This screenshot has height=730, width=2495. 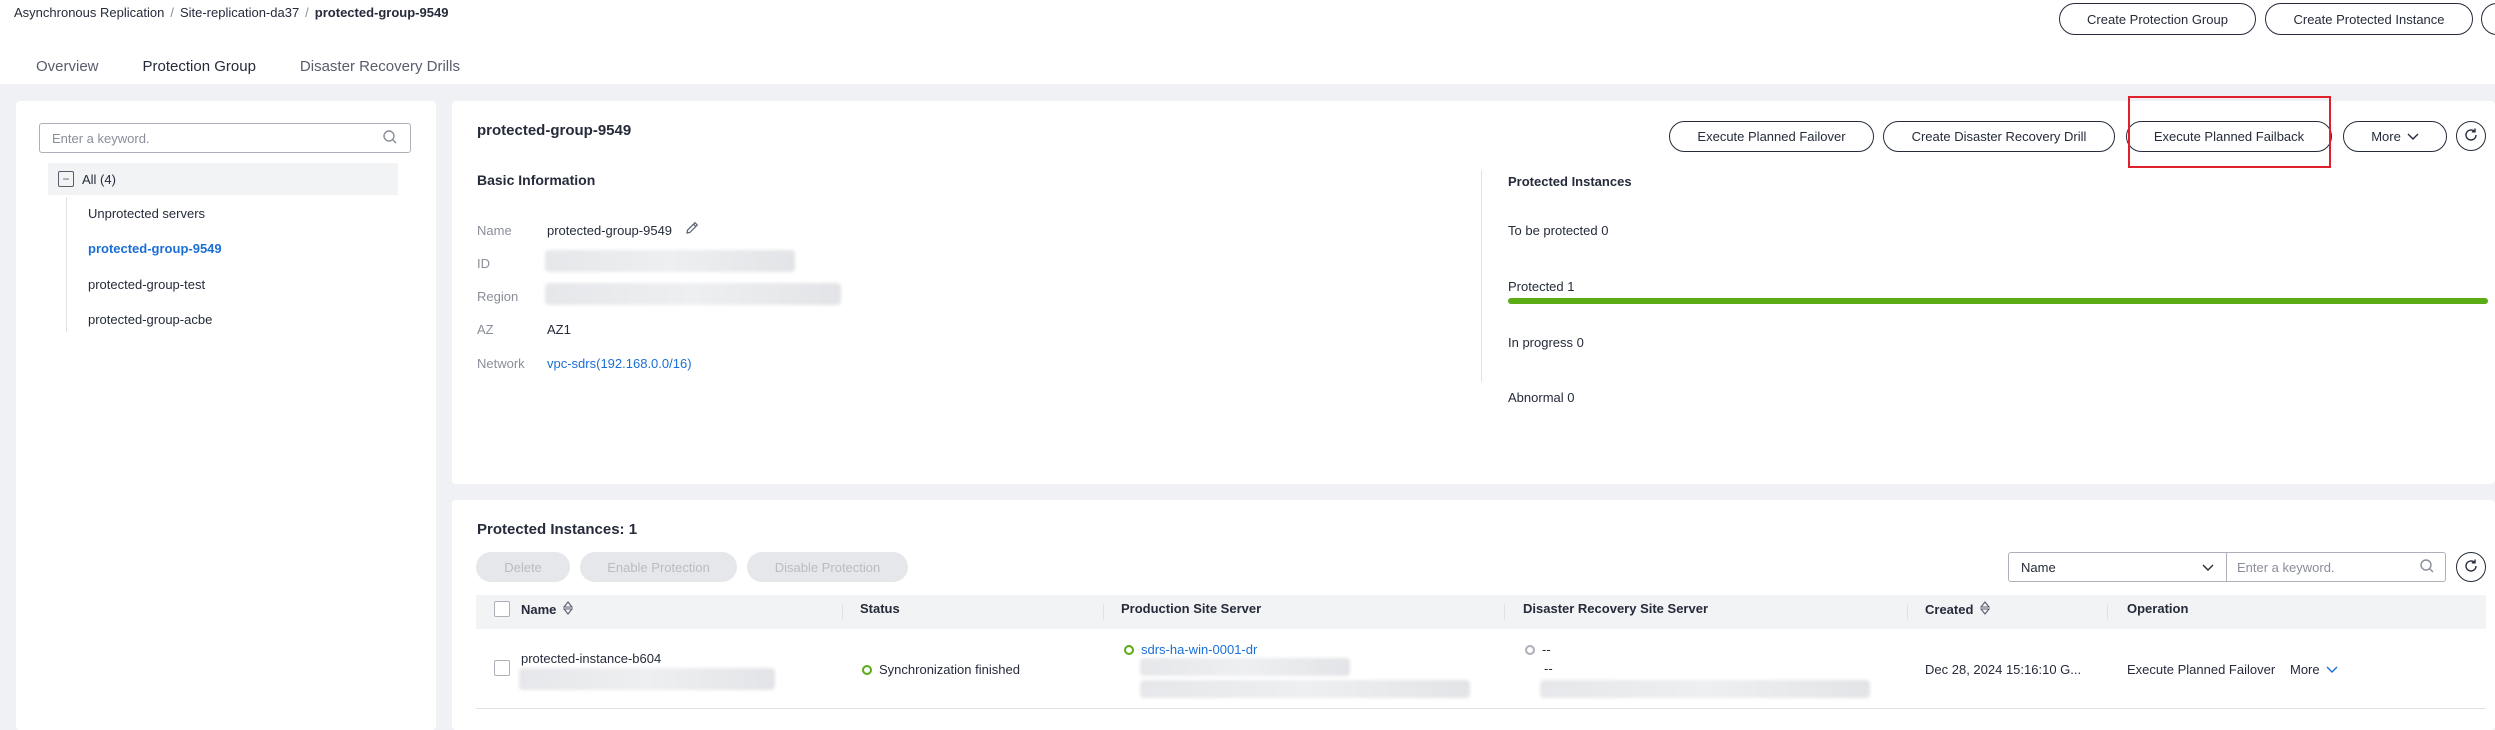 What do you see at coordinates (610, 230) in the screenshot?
I see `name-value: protected-group-9549` at bounding box center [610, 230].